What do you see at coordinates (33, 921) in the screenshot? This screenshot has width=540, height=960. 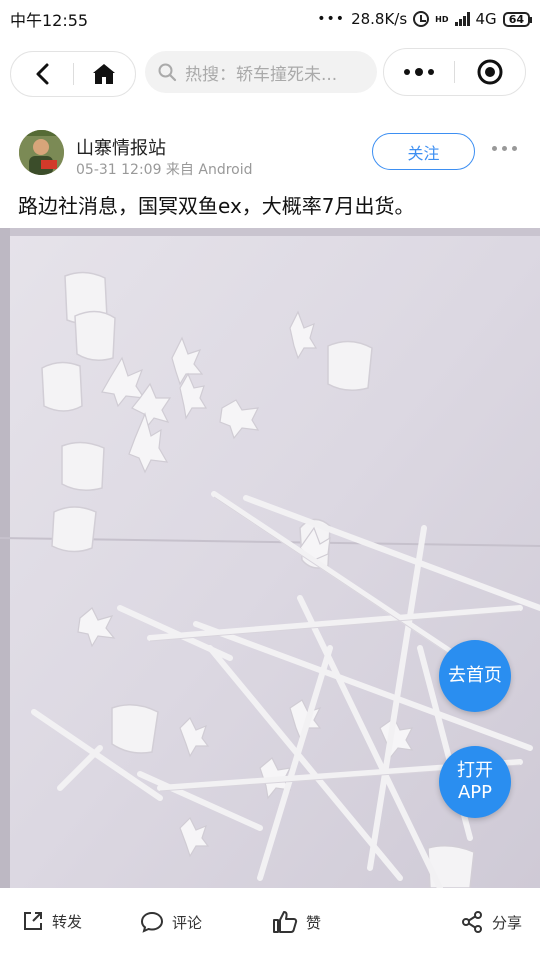 I see `repost-icon` at bounding box center [33, 921].